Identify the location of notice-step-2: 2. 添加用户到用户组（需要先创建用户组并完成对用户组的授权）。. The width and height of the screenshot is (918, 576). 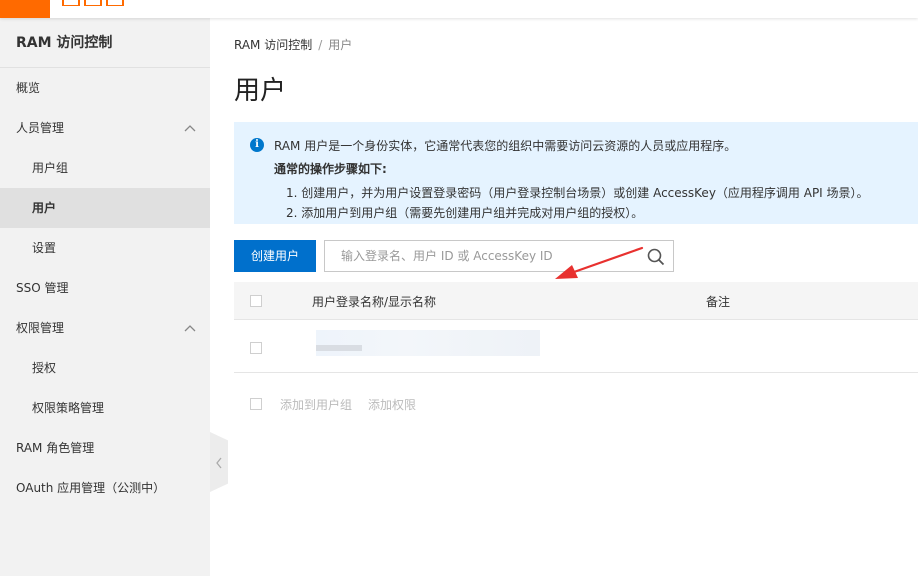
(465, 213).